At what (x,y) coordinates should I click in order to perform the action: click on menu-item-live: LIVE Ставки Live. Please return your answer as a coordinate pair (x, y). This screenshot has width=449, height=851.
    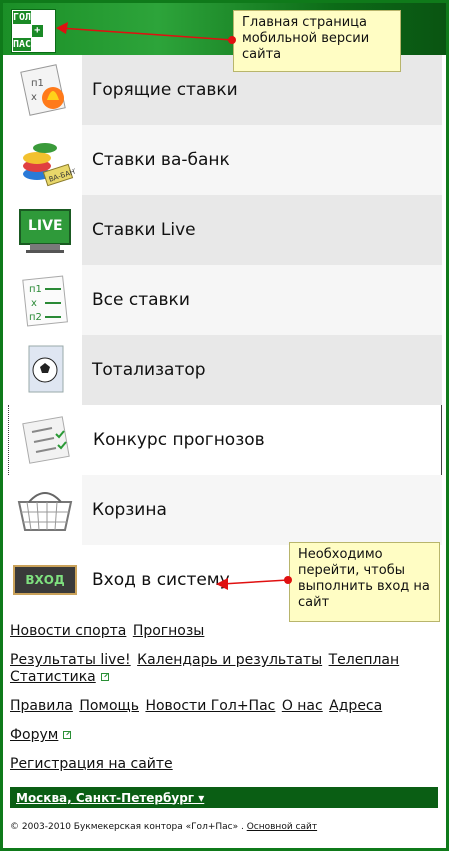
    Looking at the image, I should click on (225, 229).